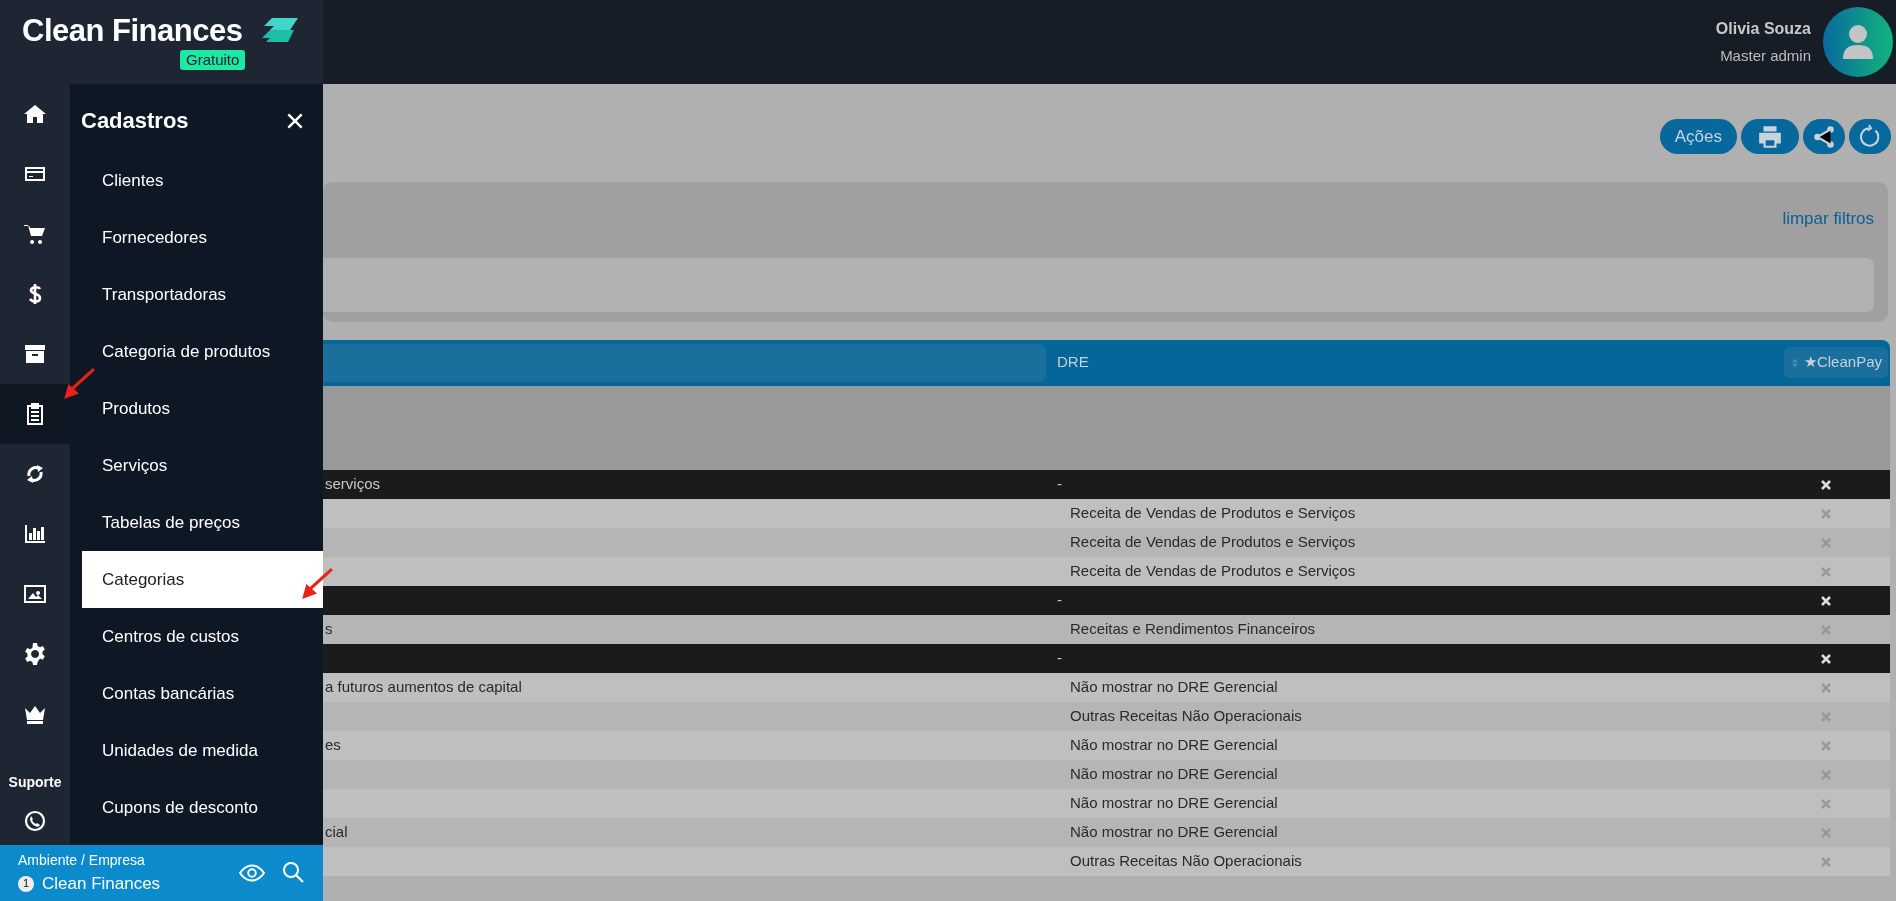 This screenshot has height=901, width=1896. I want to click on menu-item: Unidades de medida, so click(202, 750).